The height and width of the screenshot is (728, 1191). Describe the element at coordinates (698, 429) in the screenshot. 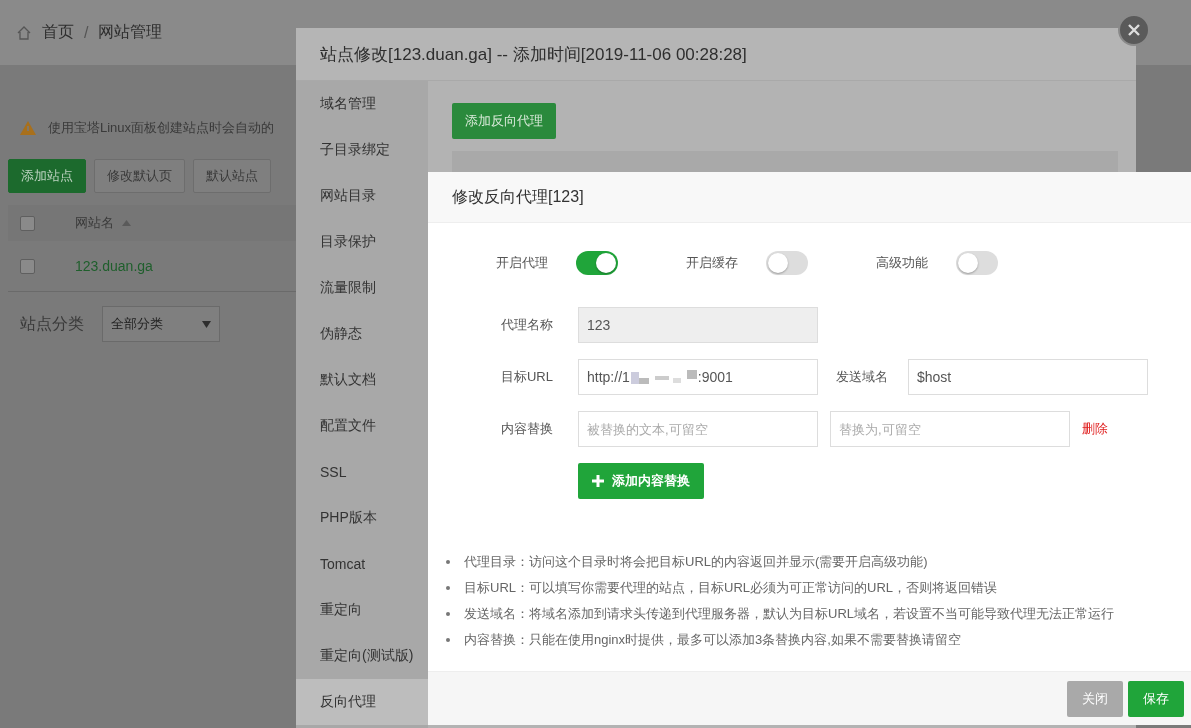

I see `replace-from-field: 被替换的文本,可留空` at that location.